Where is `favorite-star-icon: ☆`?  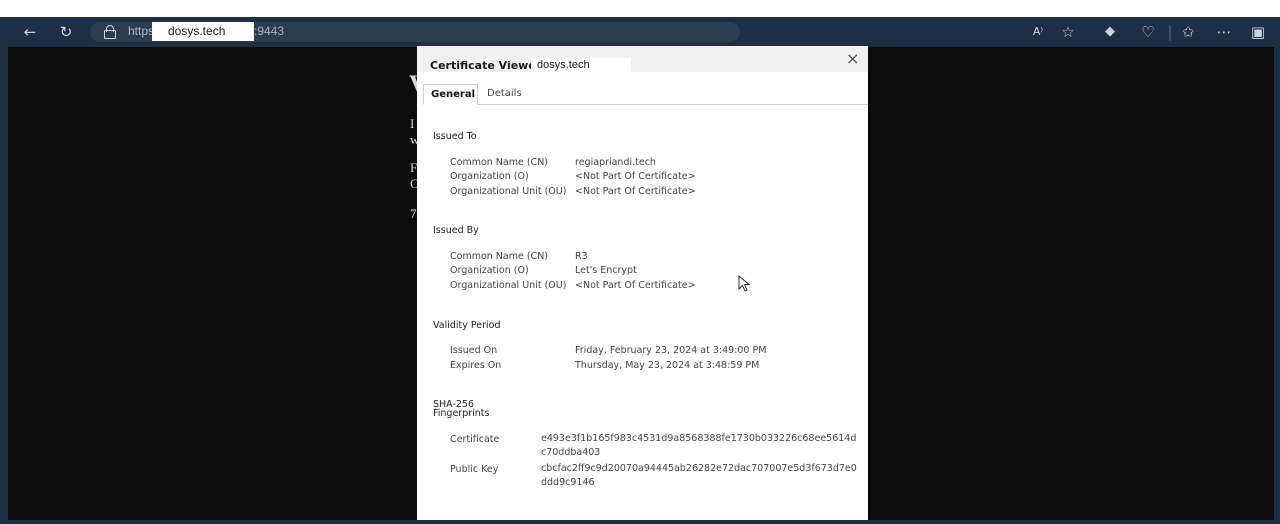 favorite-star-icon: ☆ is located at coordinates (1068, 32).